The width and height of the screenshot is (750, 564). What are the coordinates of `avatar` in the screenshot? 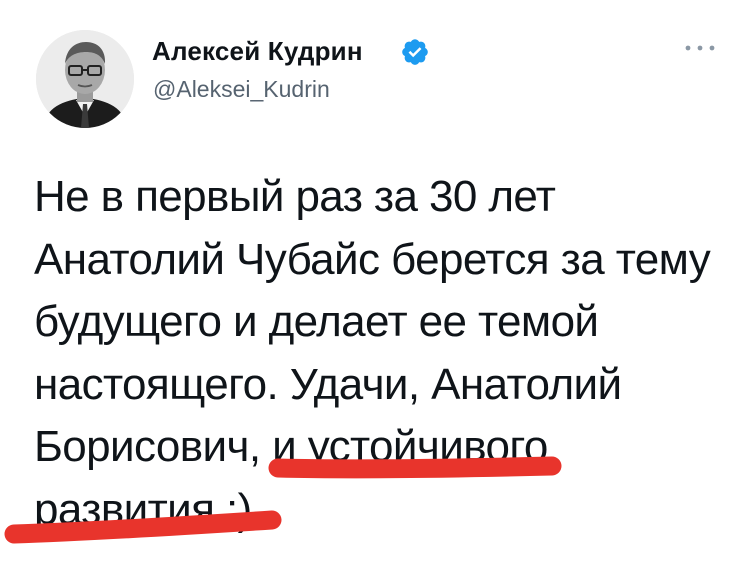 It's located at (85, 79).